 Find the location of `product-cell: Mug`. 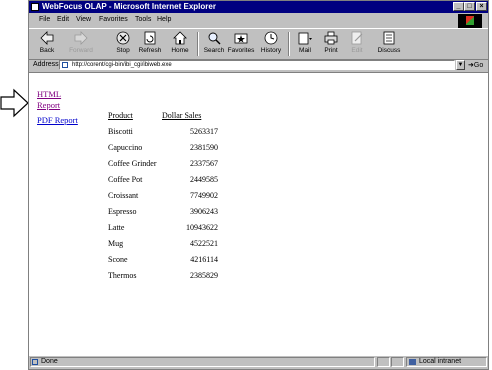

product-cell: Mug is located at coordinates (116, 243).